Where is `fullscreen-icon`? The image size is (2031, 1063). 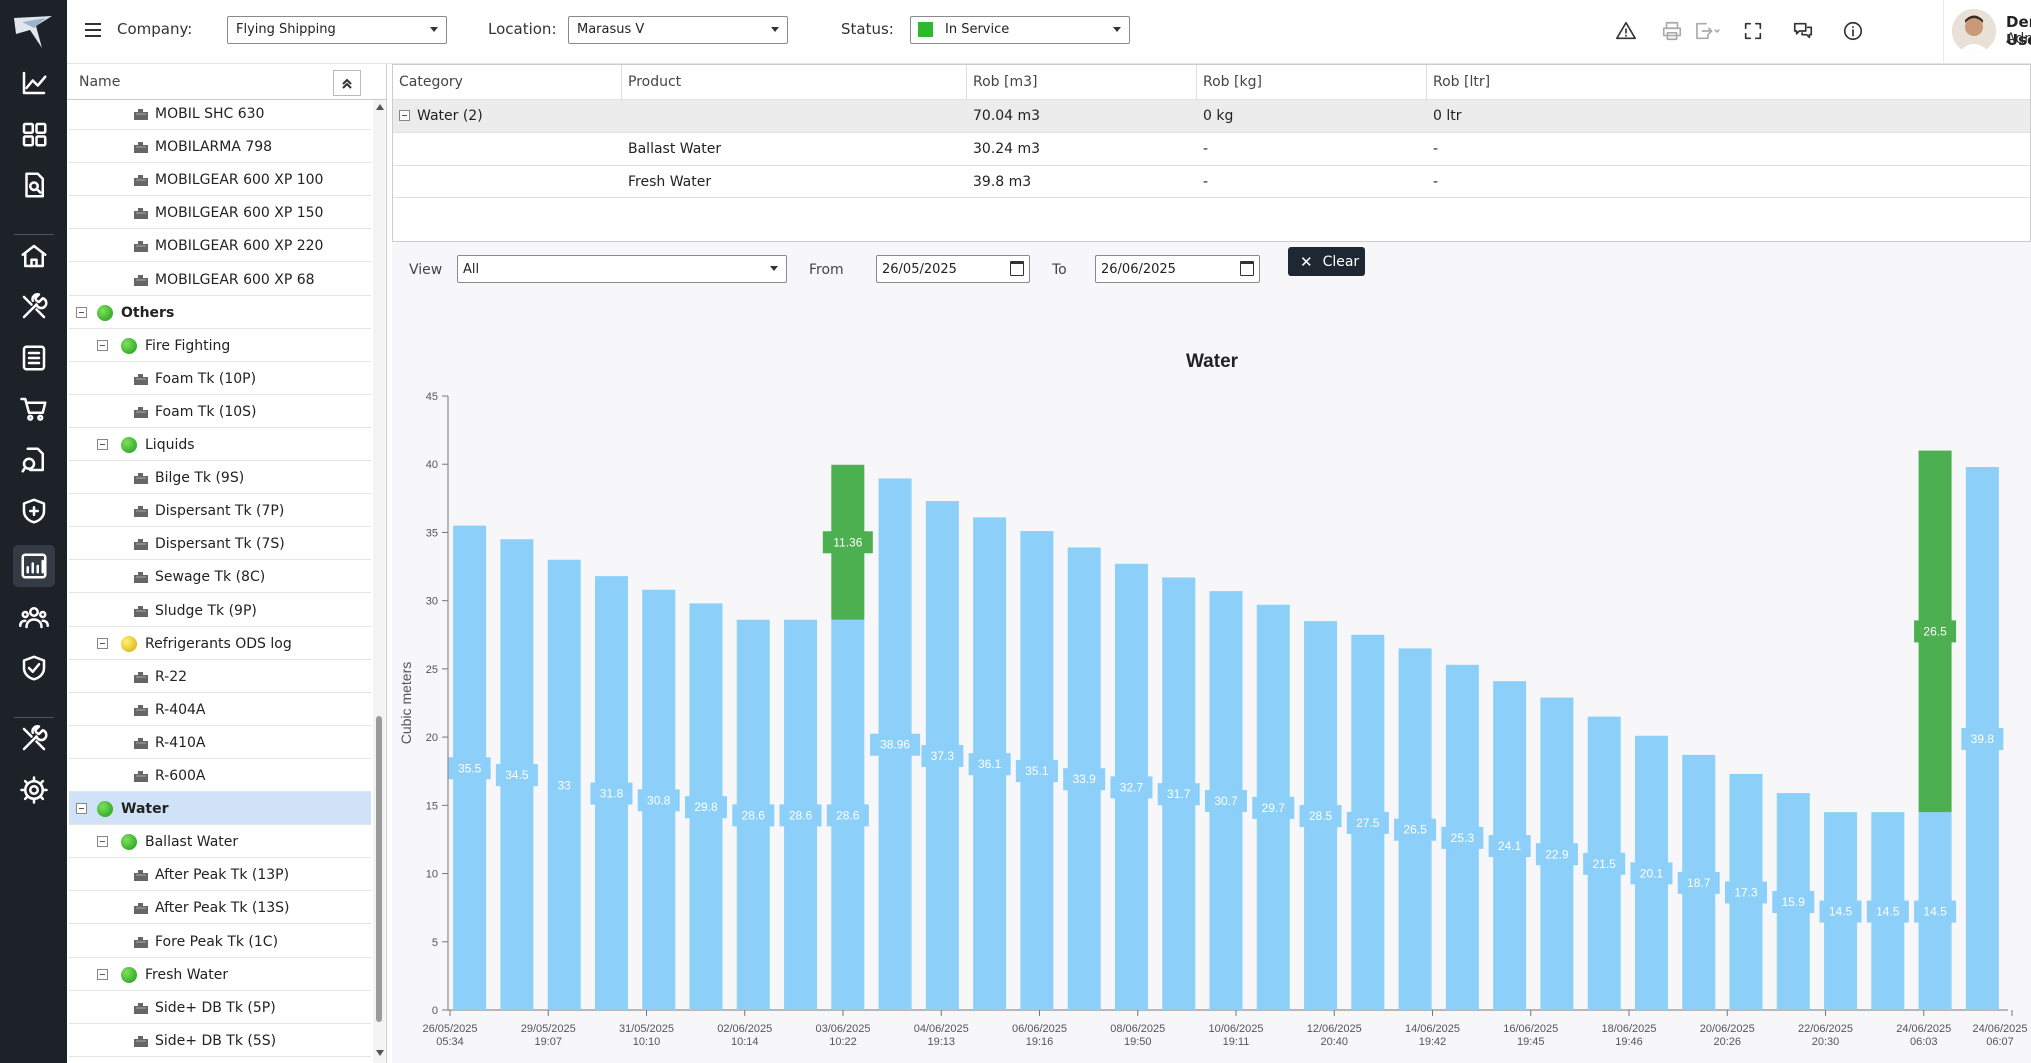 fullscreen-icon is located at coordinates (1753, 31).